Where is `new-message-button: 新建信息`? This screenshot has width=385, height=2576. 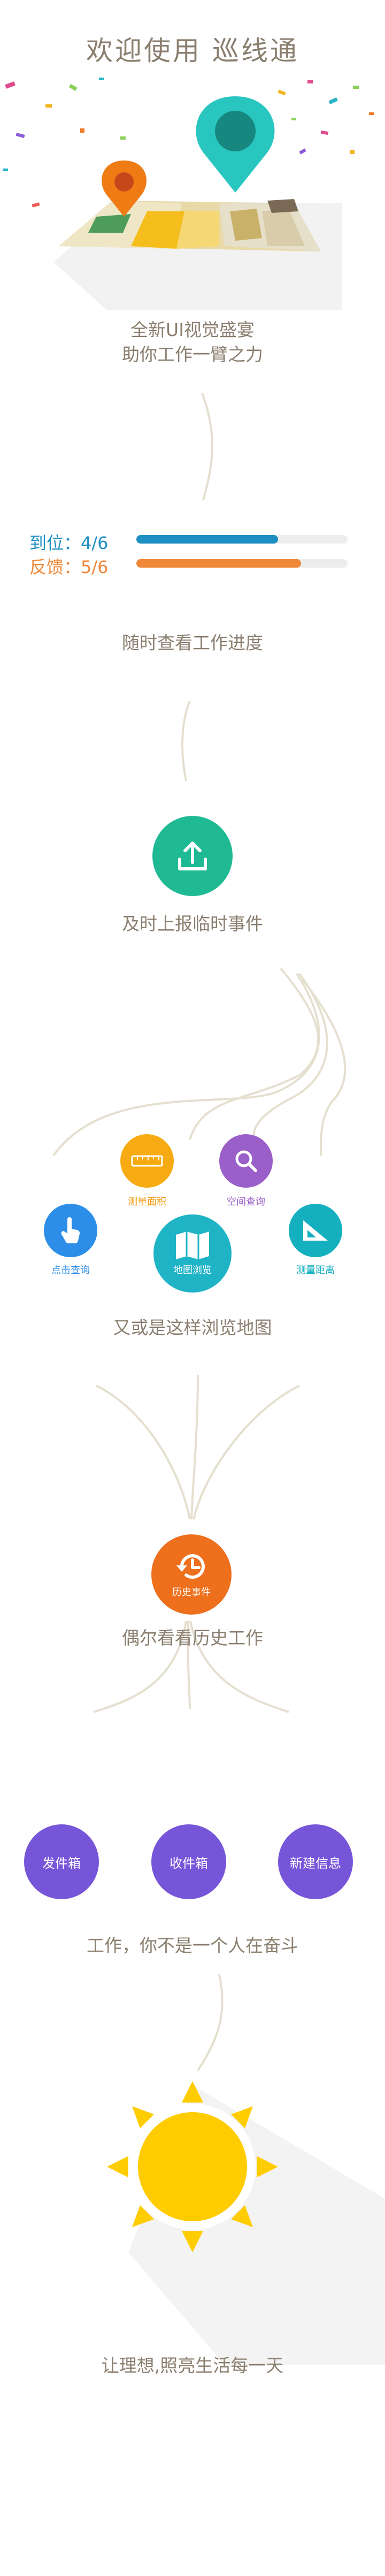
new-message-button: 新建信息 is located at coordinates (315, 1861).